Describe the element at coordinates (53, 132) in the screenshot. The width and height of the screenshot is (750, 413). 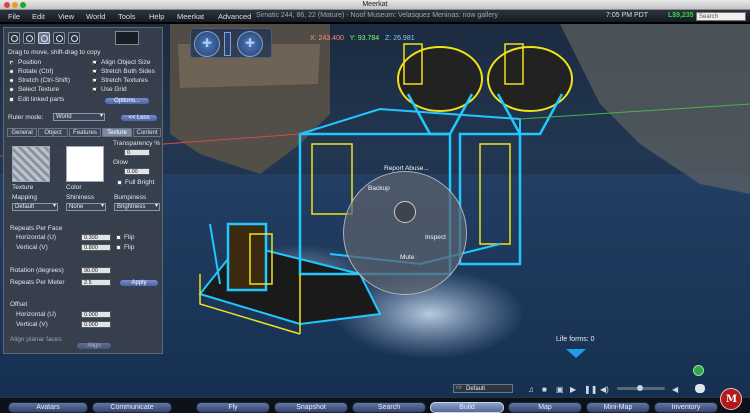
I see `tab-object: Object` at that location.